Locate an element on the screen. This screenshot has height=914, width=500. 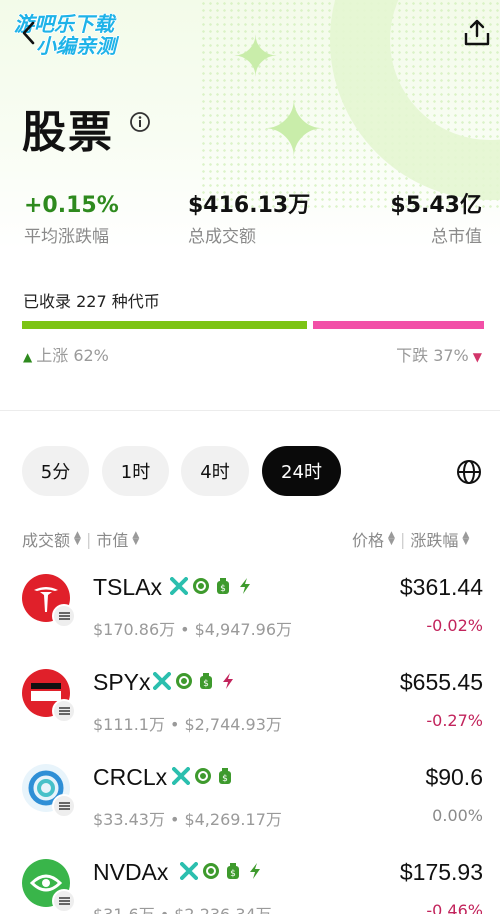
sort-change: 涨跌幅 is located at coordinates (434, 539).